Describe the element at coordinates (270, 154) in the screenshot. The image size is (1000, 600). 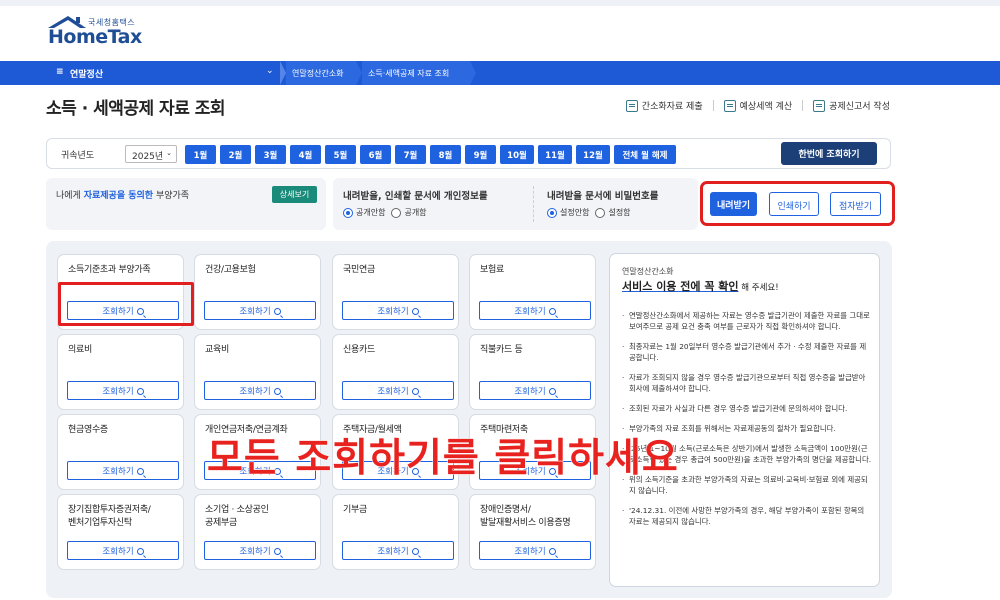
I see `month-button-3: 3월` at that location.